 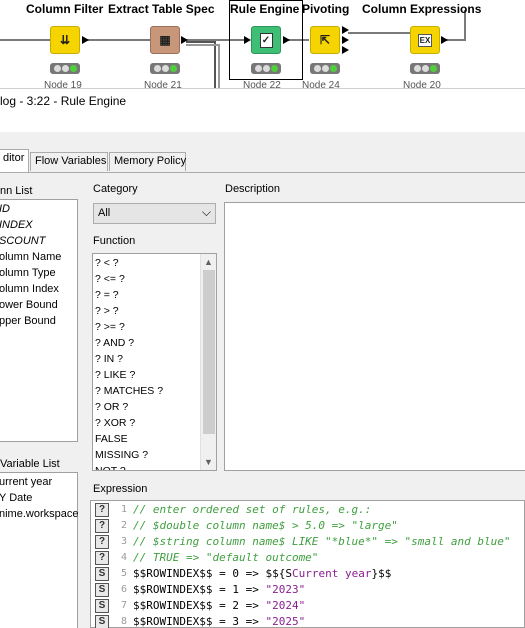 I want to click on editor-line: ? 4 // TRUE => "default outcome", so click(x=308, y=558).